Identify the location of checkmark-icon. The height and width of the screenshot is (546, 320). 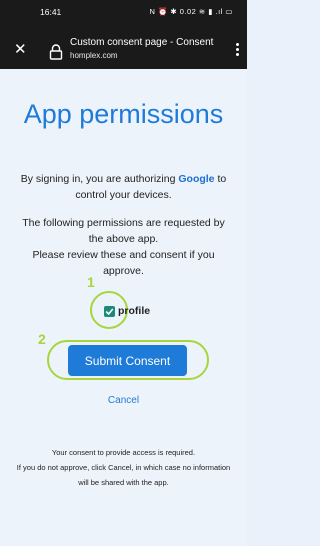
(109, 312).